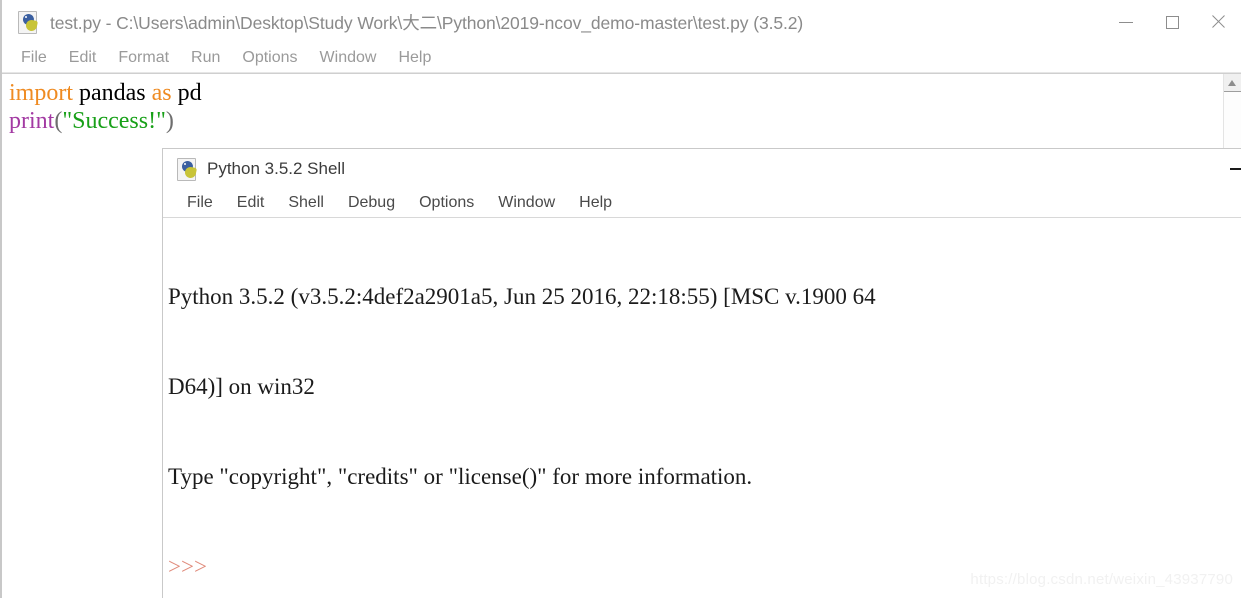  What do you see at coordinates (269, 58) in the screenshot?
I see `menu-options: Options` at bounding box center [269, 58].